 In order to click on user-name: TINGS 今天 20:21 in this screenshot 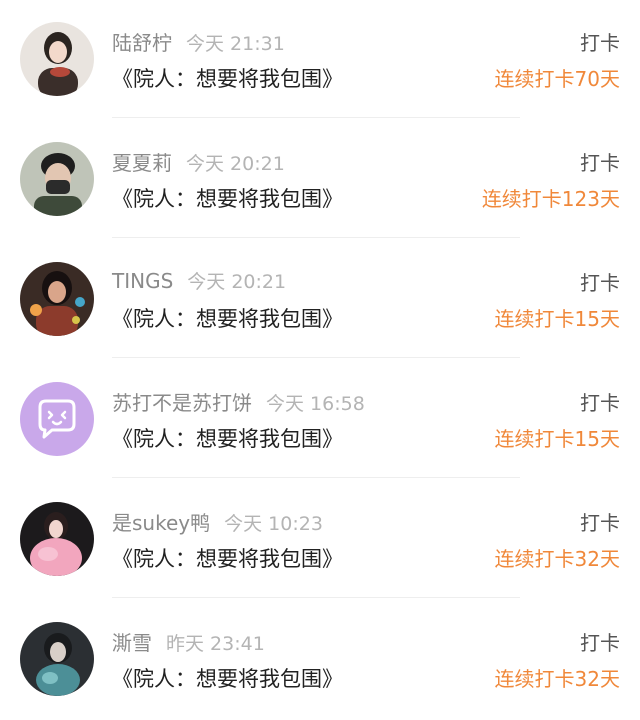, I will do `click(199, 280)`.